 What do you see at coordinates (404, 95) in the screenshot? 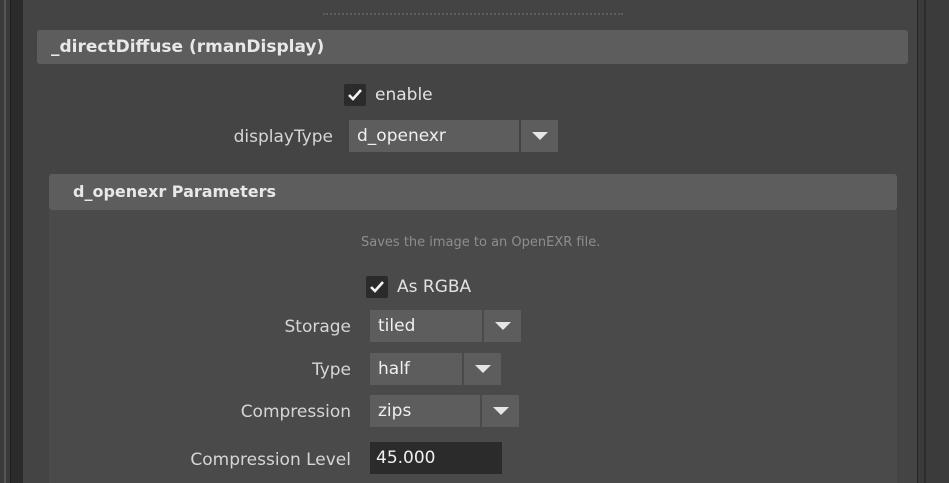
I see `enable-label: enable` at bounding box center [404, 95].